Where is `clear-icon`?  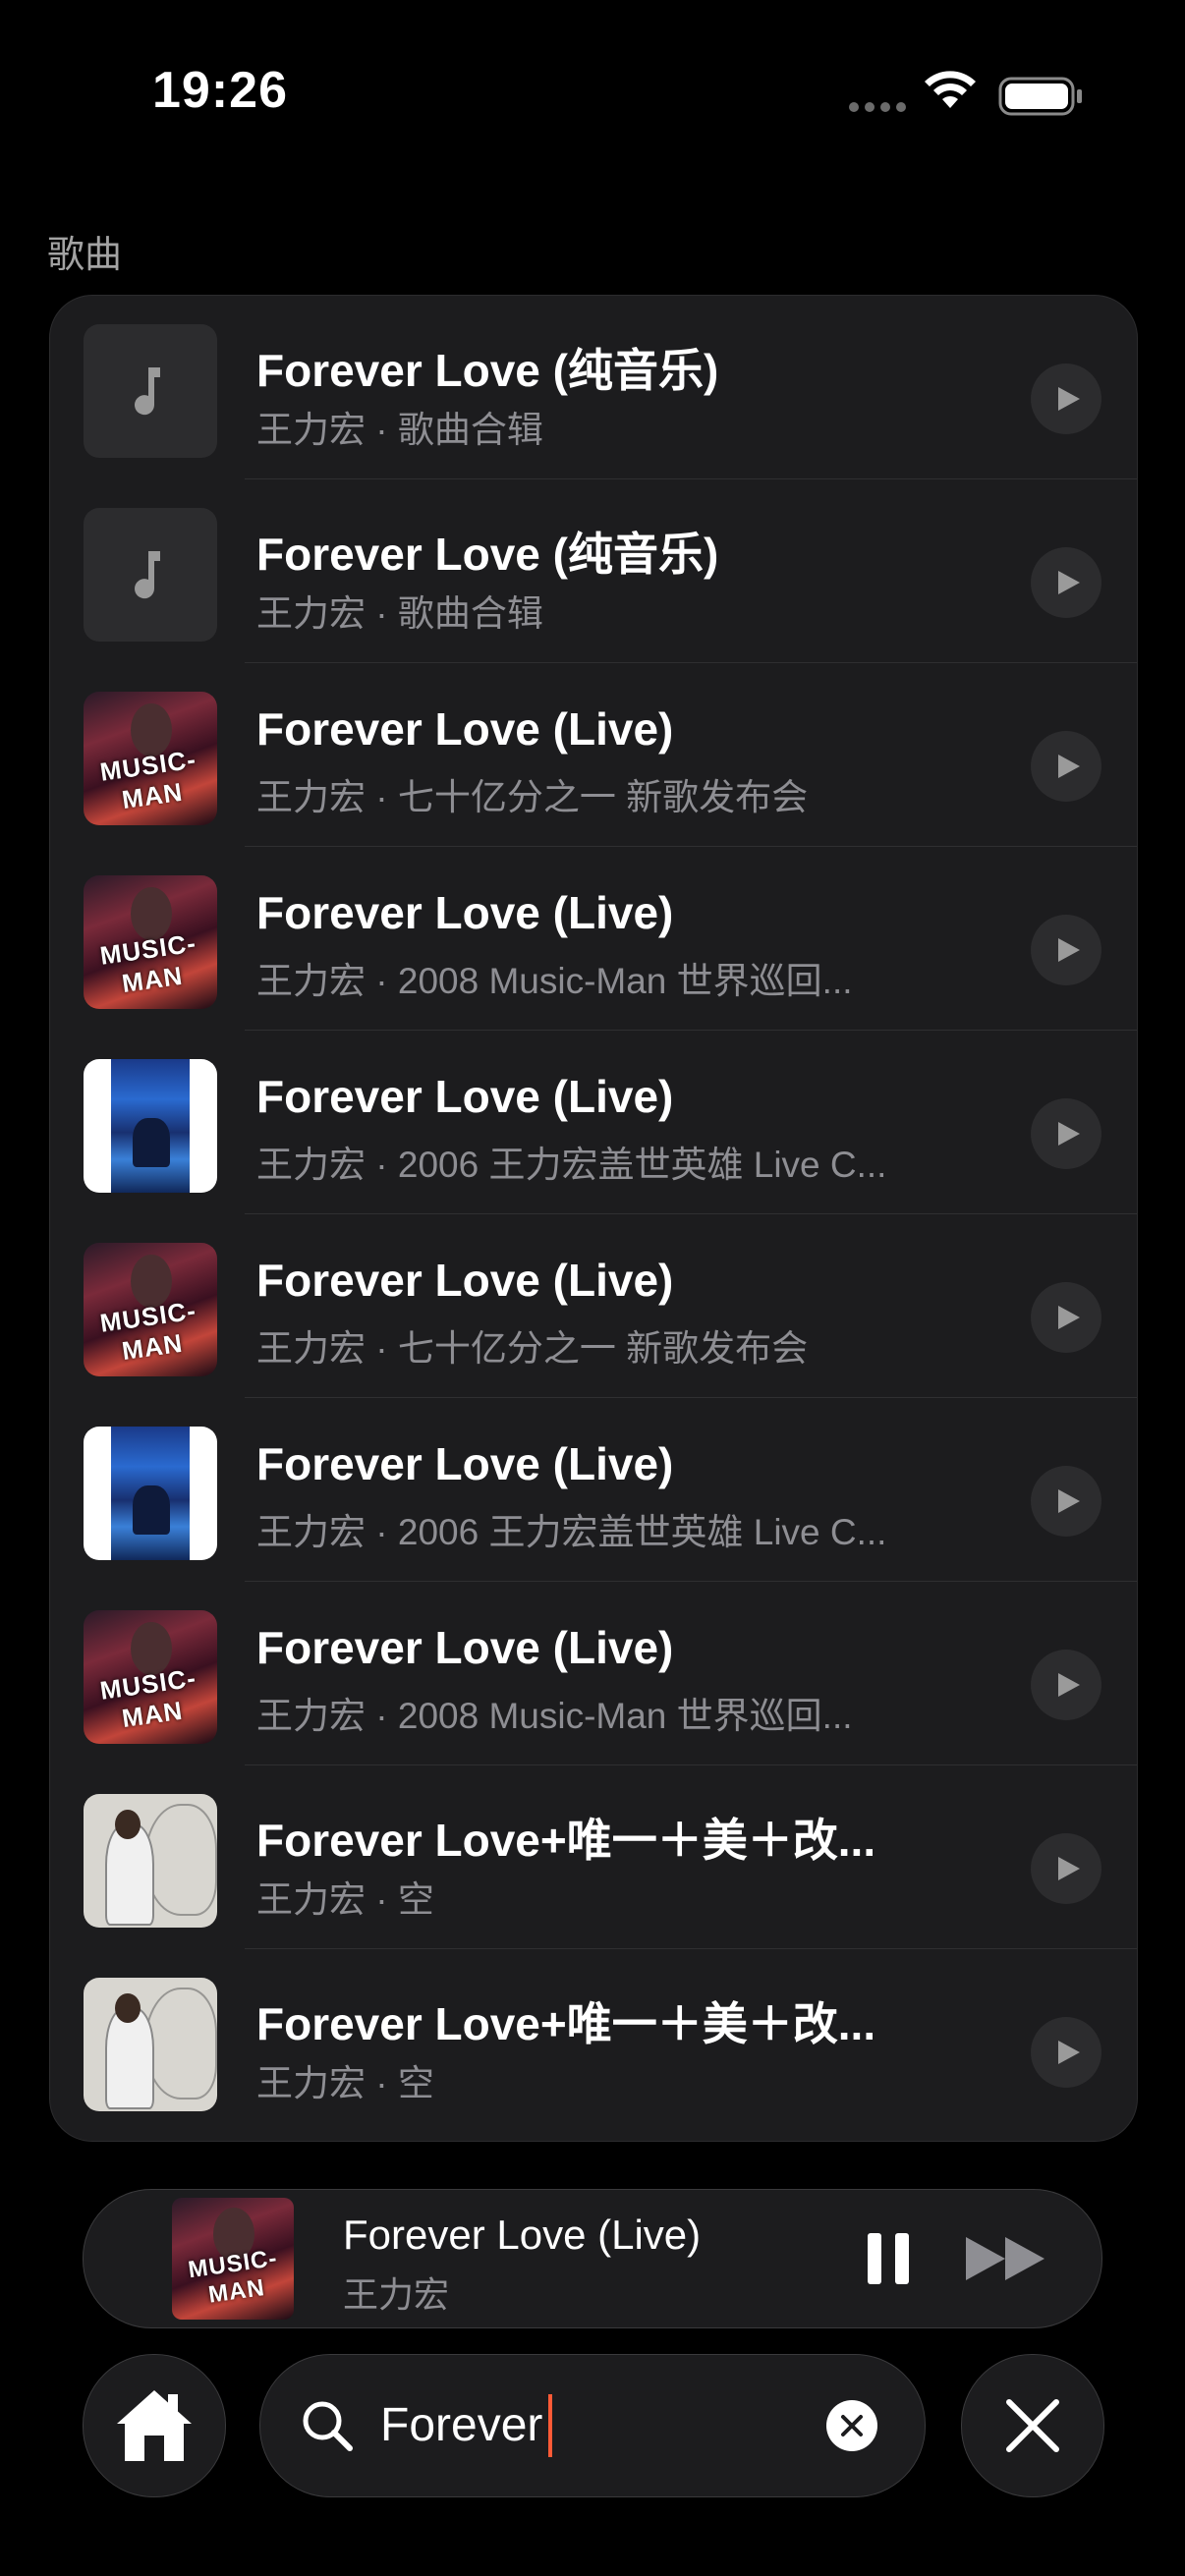 clear-icon is located at coordinates (852, 2425).